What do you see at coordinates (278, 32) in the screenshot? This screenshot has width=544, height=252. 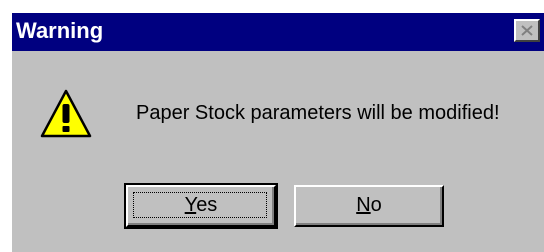 I see `title-bar: Warning` at bounding box center [278, 32].